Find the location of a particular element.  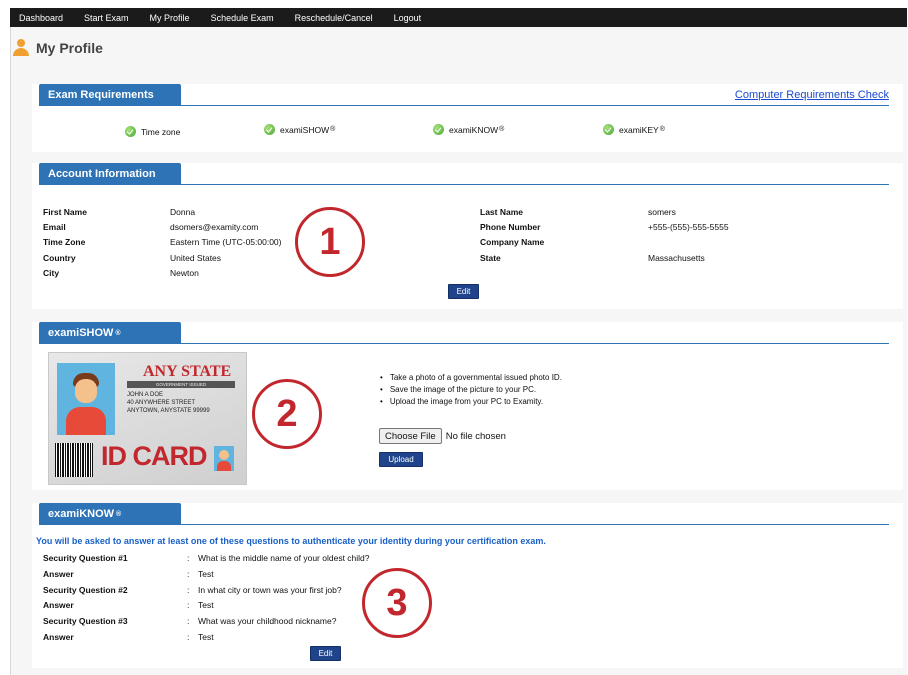

nav-my-profile: My Profile is located at coordinates (170, 18).